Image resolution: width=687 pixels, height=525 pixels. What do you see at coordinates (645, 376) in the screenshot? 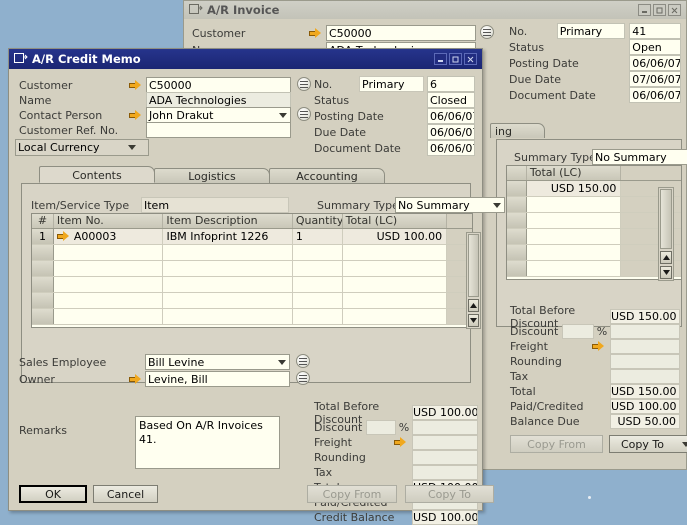
I see `invoice-tax-value` at bounding box center [645, 376].